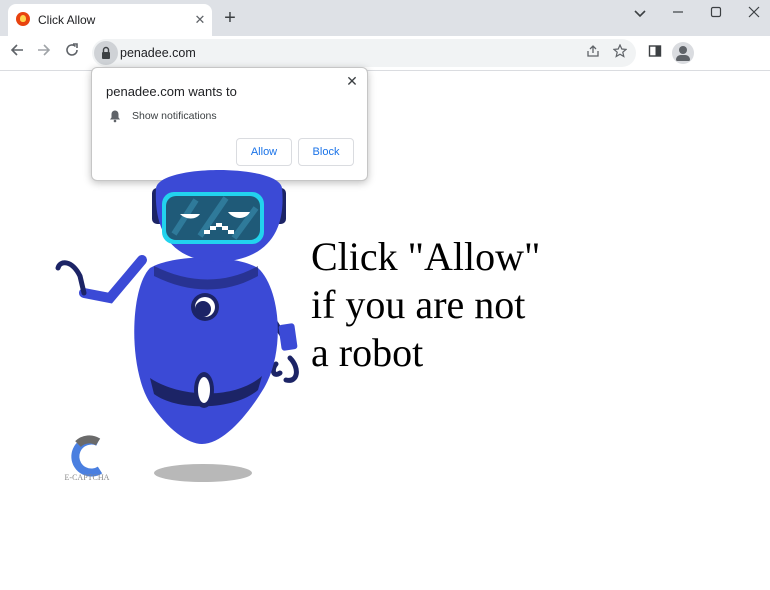 This screenshot has height=590, width=770. What do you see at coordinates (87, 477) in the screenshot?
I see `ecaptcha-label: E-CAPTCHA` at bounding box center [87, 477].